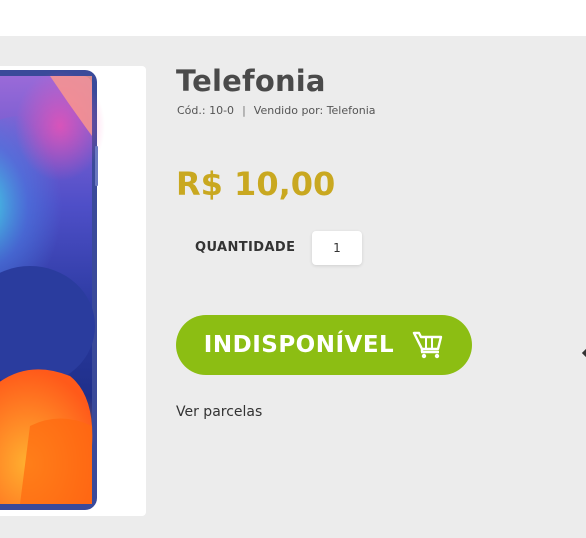 This screenshot has height=538, width=586. What do you see at coordinates (288, 110) in the screenshot?
I see `seller-label: Vendido por:` at bounding box center [288, 110].